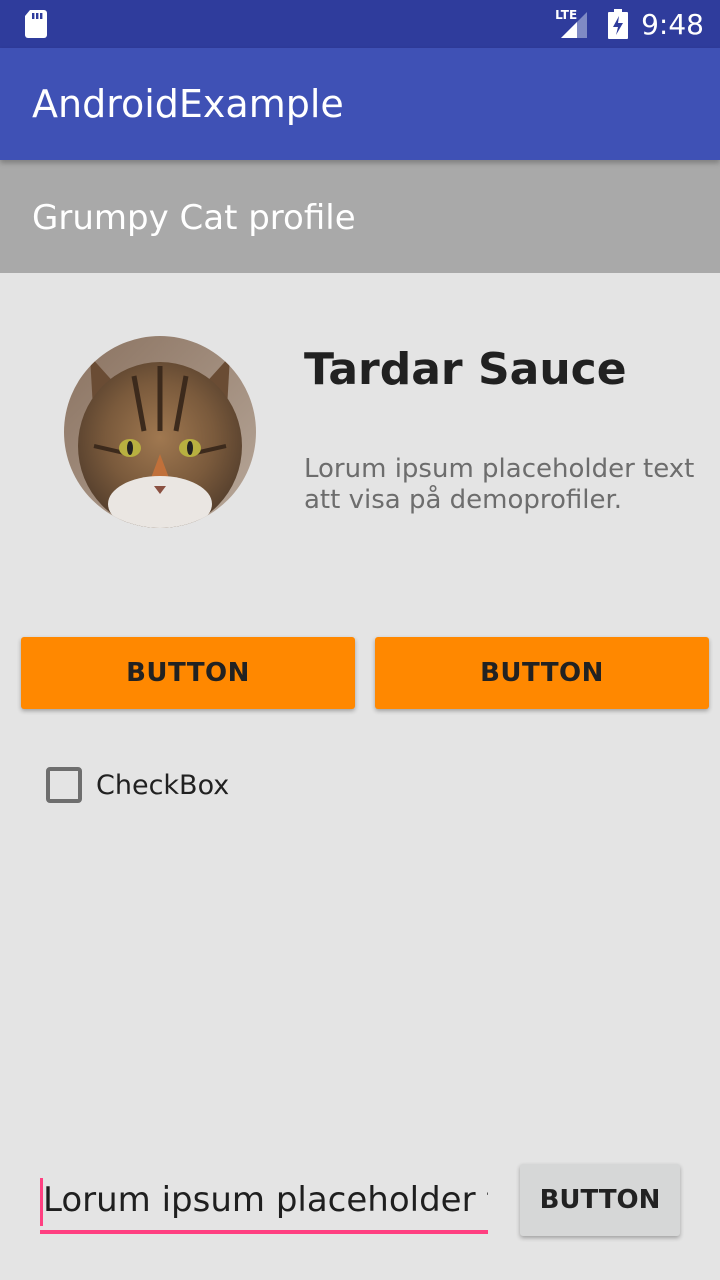 This screenshot has height=1280, width=720. I want to click on section-title: Grumpy Cat profile, so click(194, 218).